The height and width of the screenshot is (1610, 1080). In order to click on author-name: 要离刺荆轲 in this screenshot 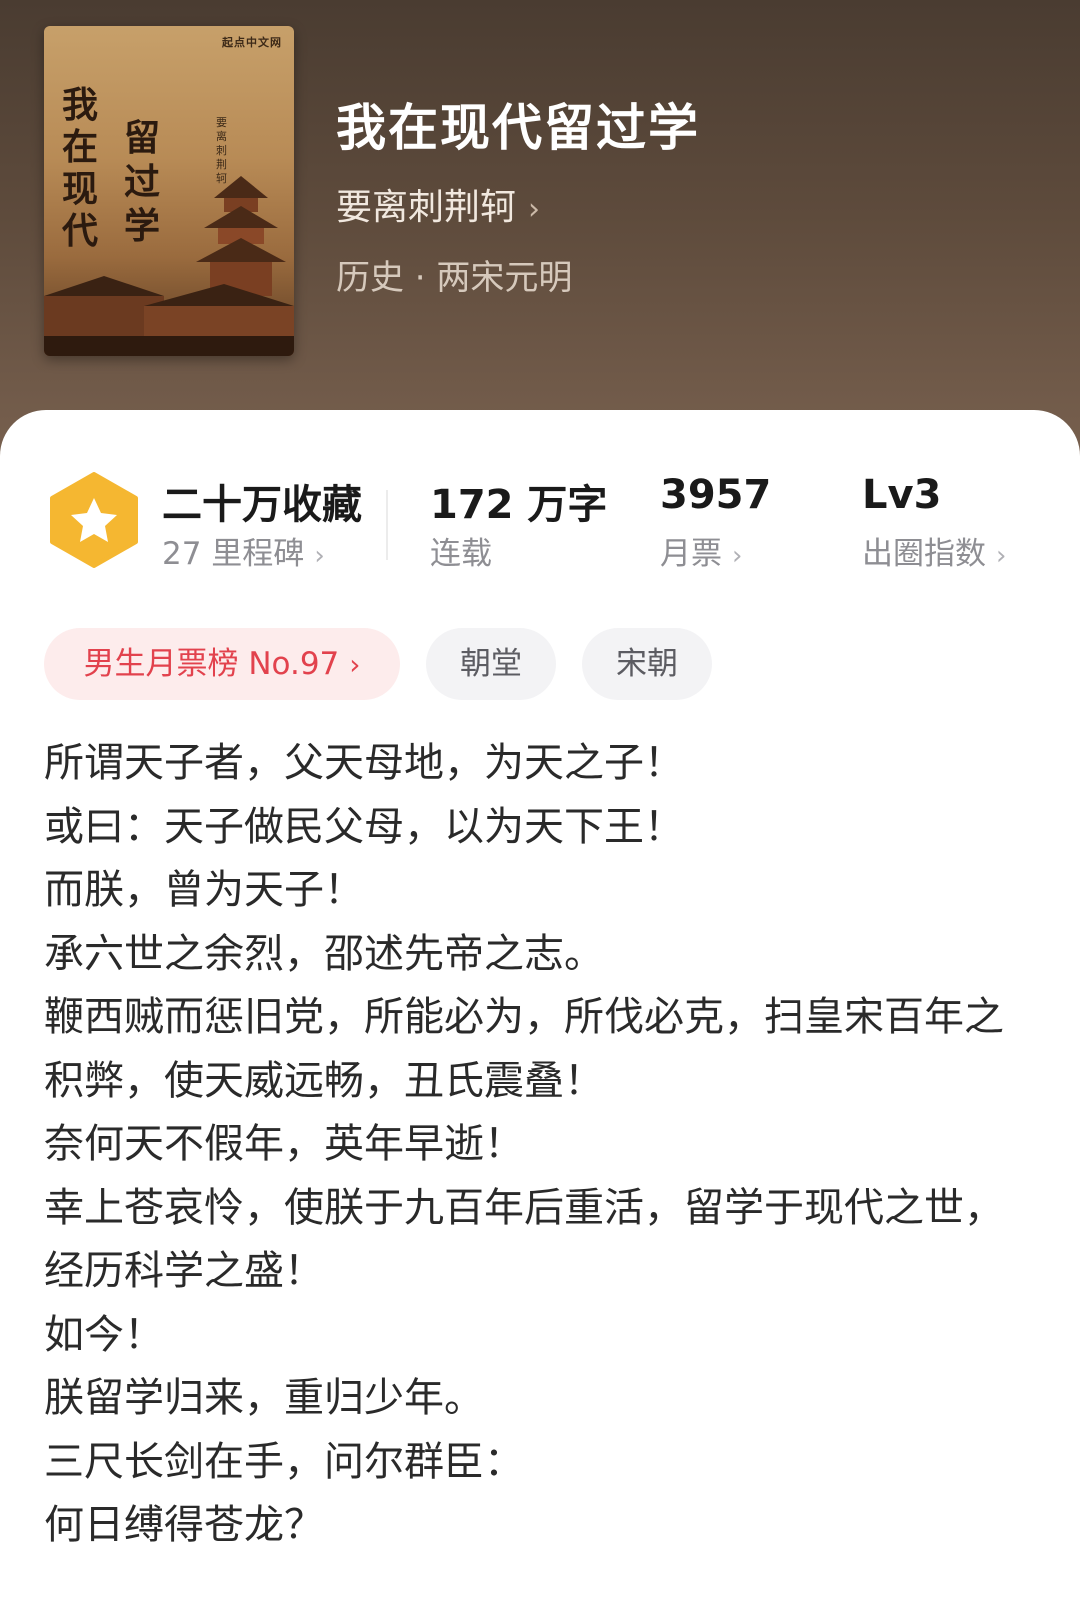, I will do `click(426, 207)`.